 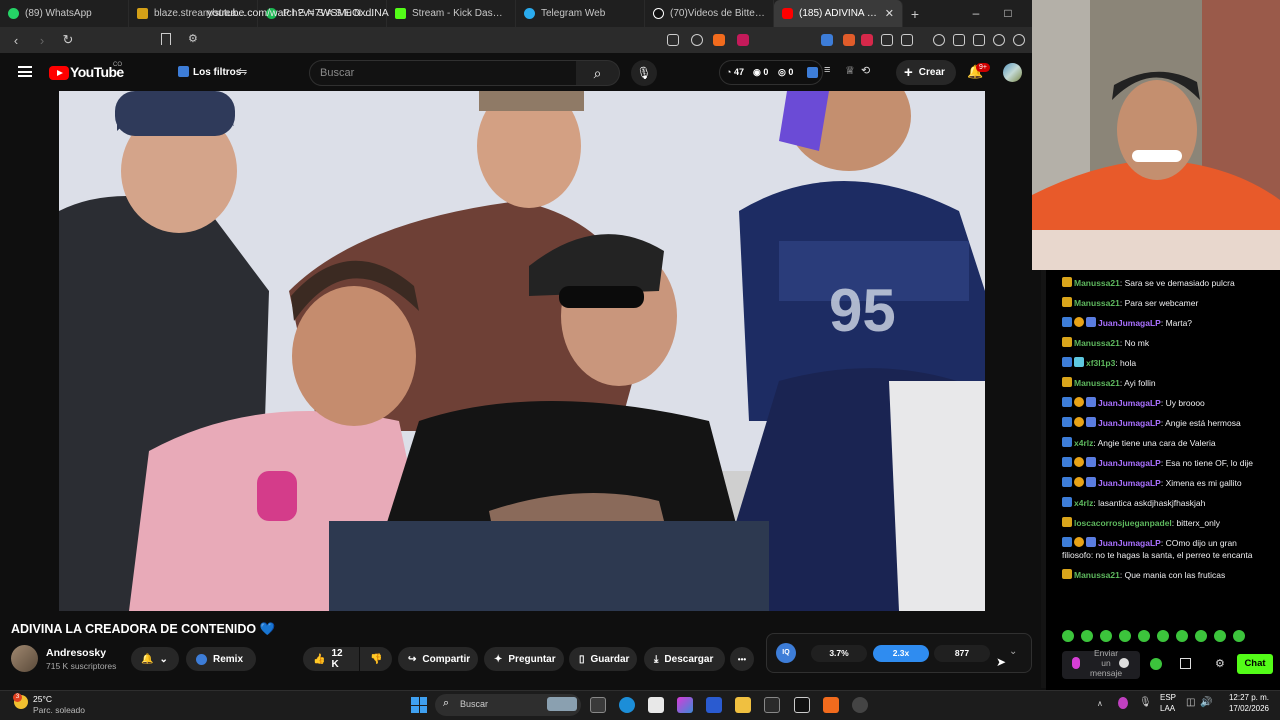 I want to click on sliders-icon: ⇋, so click(x=242, y=71).